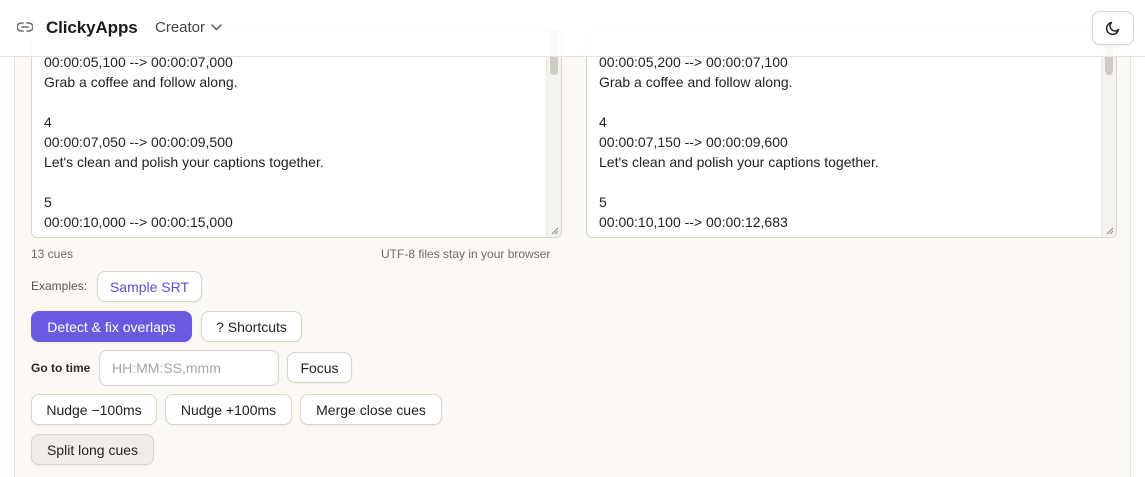 The image size is (1145, 477). I want to click on srt-line: 00:00:07,150 --> 00:00:09,600, so click(693, 142).